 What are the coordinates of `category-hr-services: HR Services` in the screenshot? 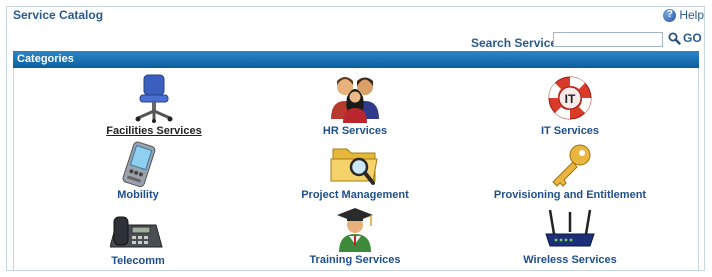 It's located at (355, 105).